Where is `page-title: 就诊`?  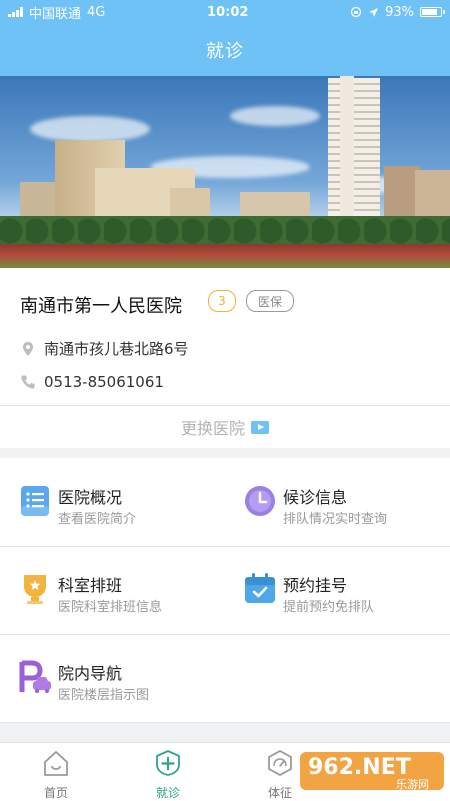
page-title: 就诊 is located at coordinates (225, 51).